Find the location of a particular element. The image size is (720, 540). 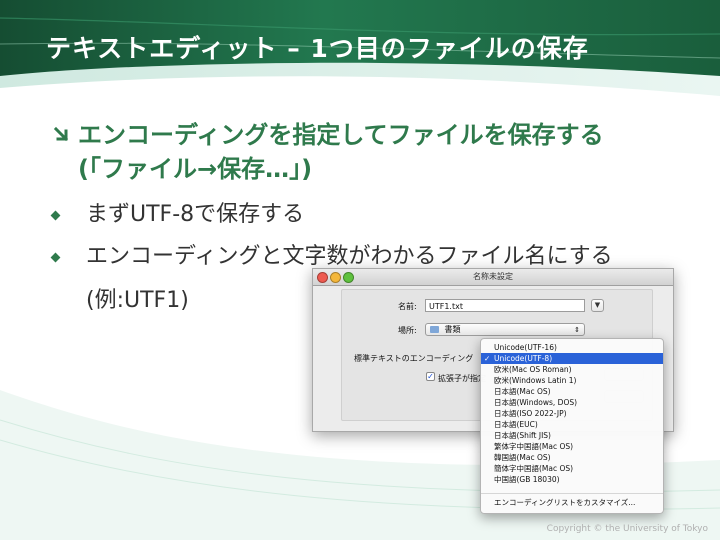

menu-item-encoding: 日本語(EUC) is located at coordinates (572, 424).